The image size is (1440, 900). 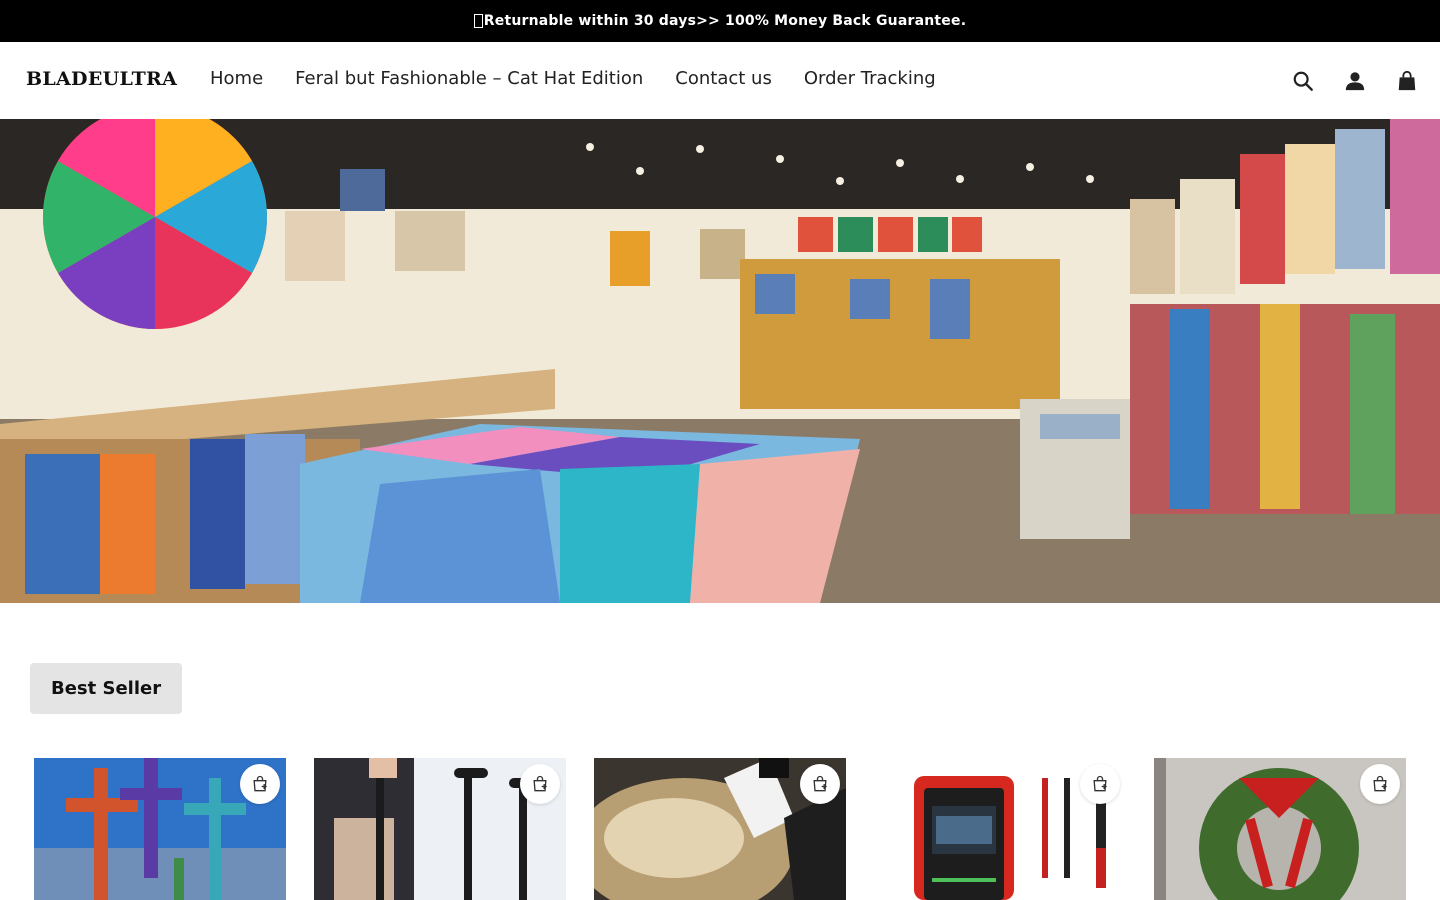 What do you see at coordinates (870, 78) in the screenshot?
I see `nav-order-tracking: Order Tracking` at bounding box center [870, 78].